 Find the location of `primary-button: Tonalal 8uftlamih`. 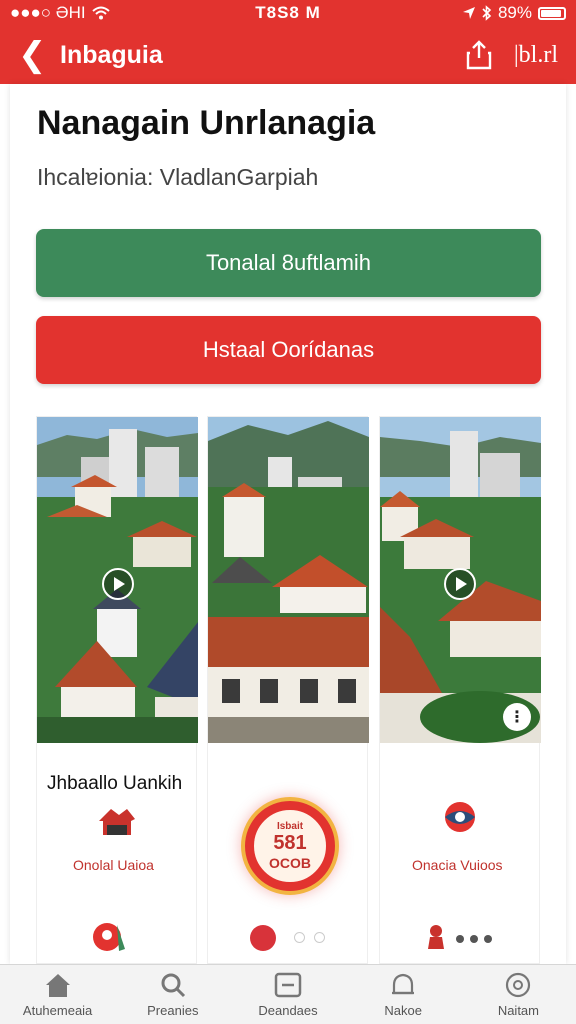

primary-button: Tonalal 8uftlamih is located at coordinates (288, 263).